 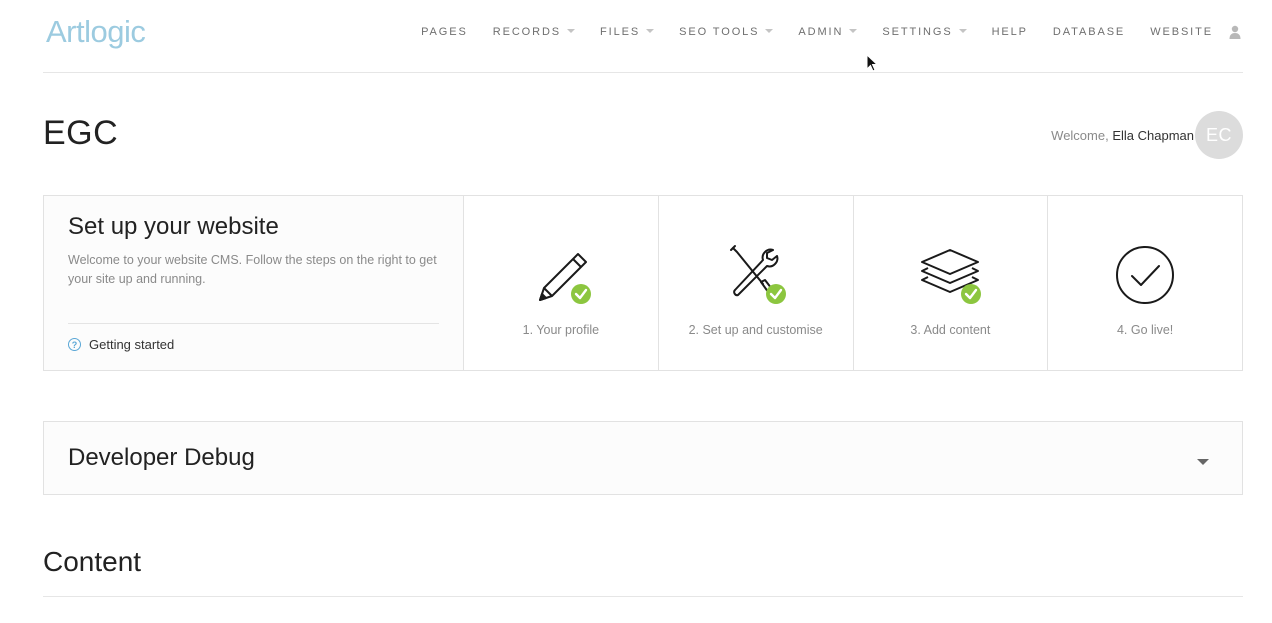 What do you see at coordinates (924, 32) in the screenshot?
I see `nav-settings: SETTINGS` at bounding box center [924, 32].